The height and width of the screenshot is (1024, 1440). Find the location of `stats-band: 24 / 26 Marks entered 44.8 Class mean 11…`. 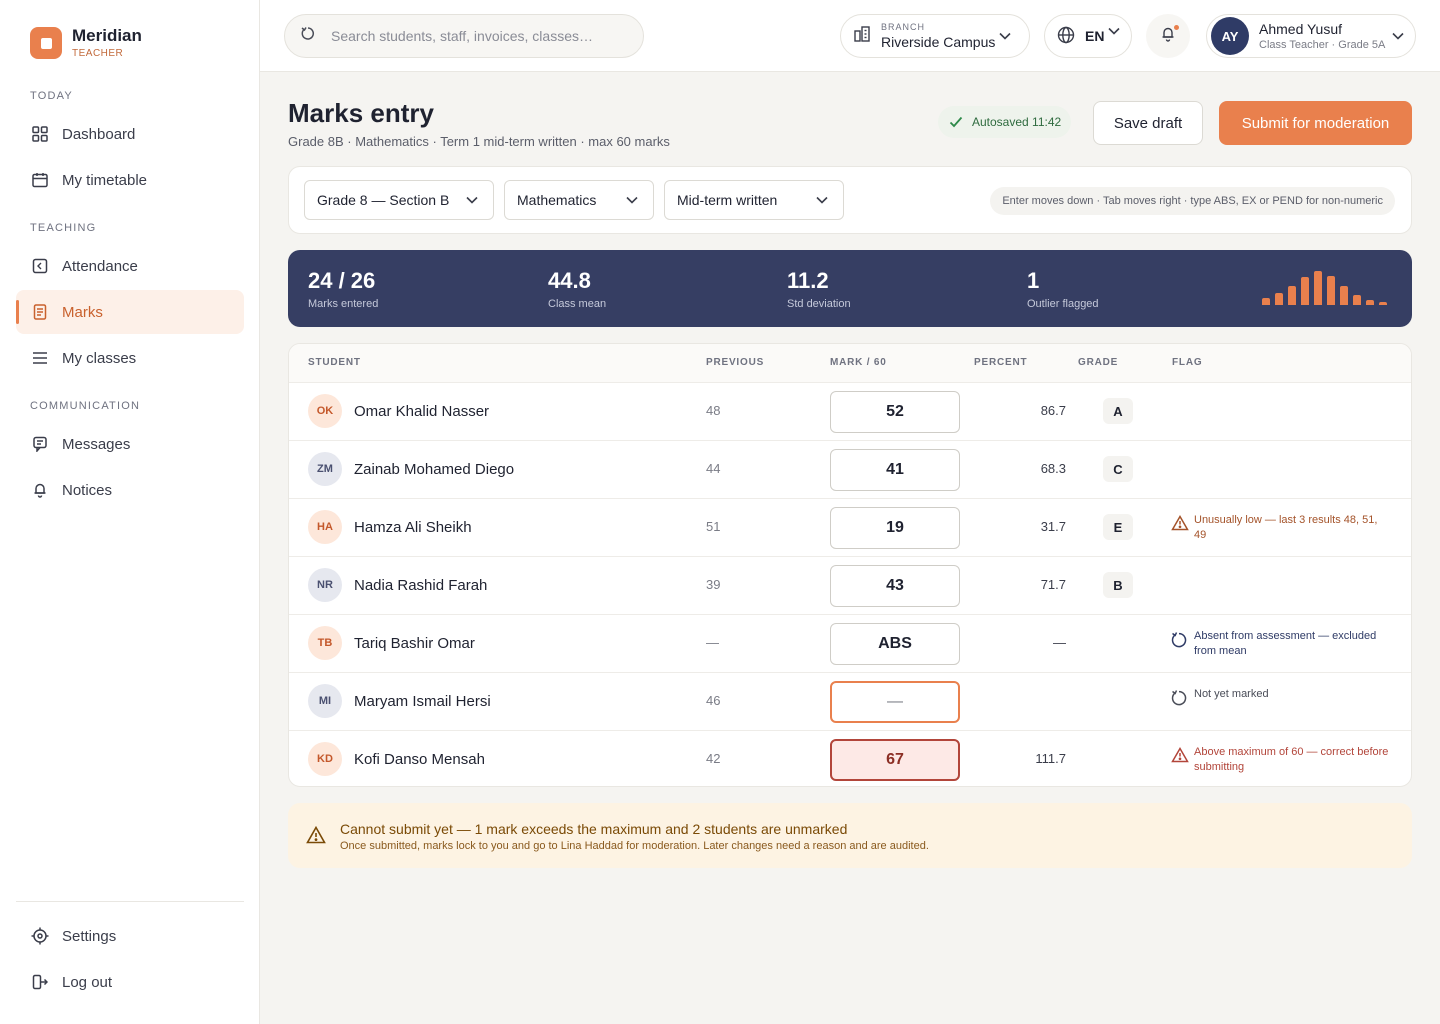

stats-band: 24 / 26 Marks entered 44.8 Class mean 11… is located at coordinates (850, 288).